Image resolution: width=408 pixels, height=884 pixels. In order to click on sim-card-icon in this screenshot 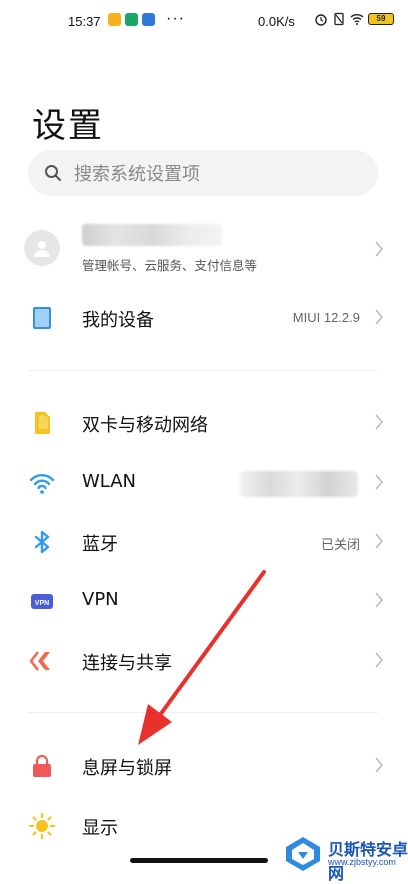, I will do `click(42, 423)`.